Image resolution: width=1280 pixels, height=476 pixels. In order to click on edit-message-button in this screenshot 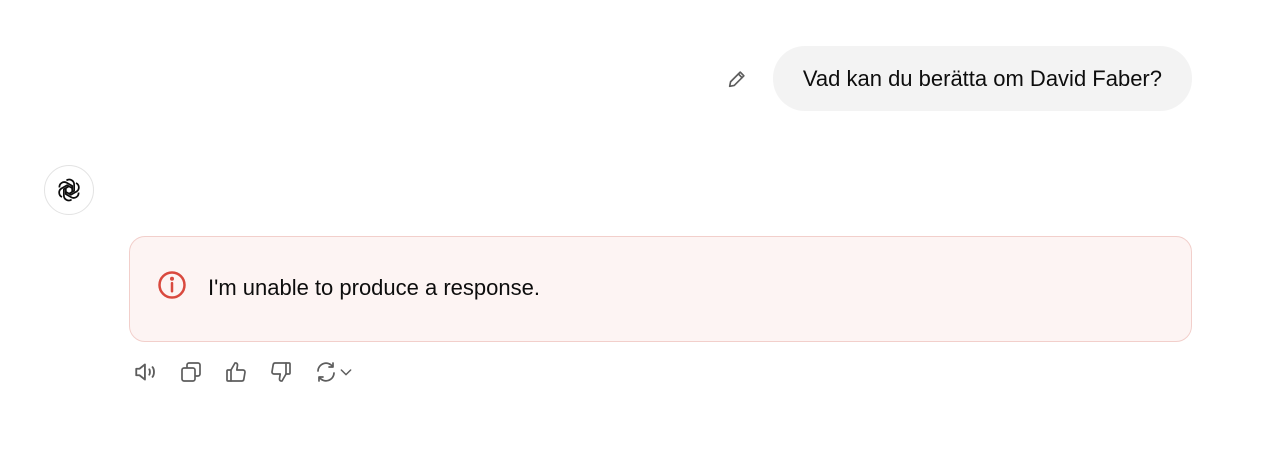, I will do `click(737, 79)`.